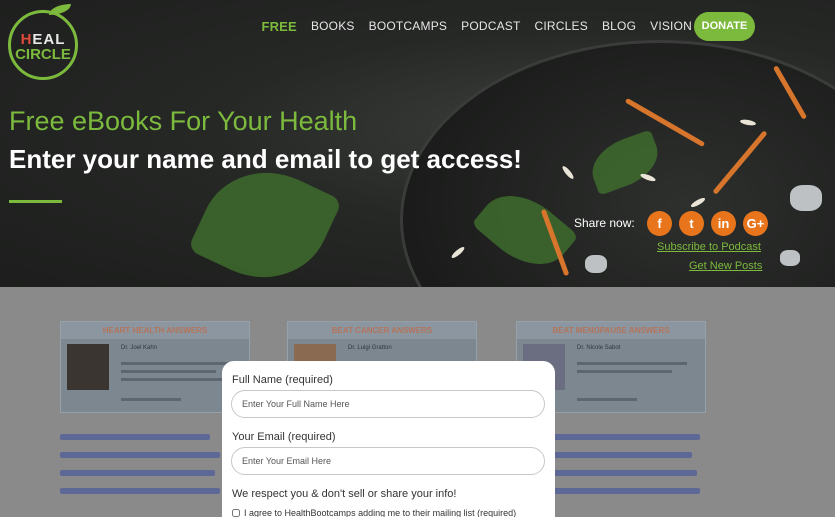  What do you see at coordinates (611, 330) in the screenshot?
I see `card-heading: BEAT MENOPAUSE ANSWERS` at bounding box center [611, 330].